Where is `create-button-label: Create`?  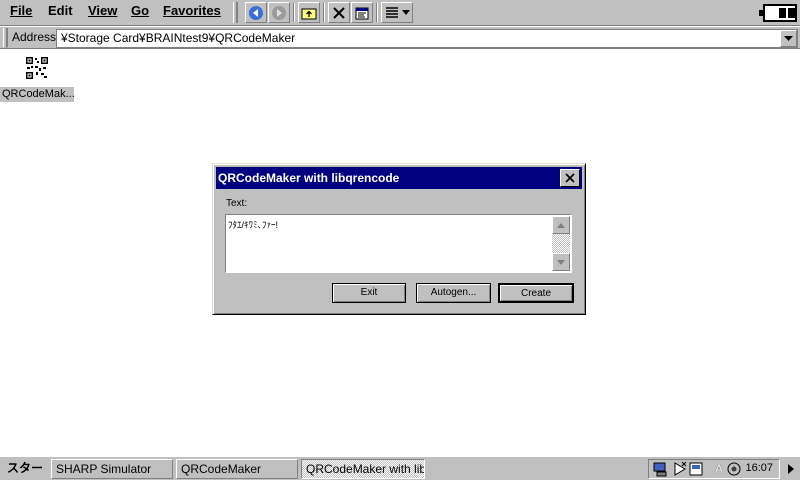
create-button-label: Create is located at coordinates (535, 293).